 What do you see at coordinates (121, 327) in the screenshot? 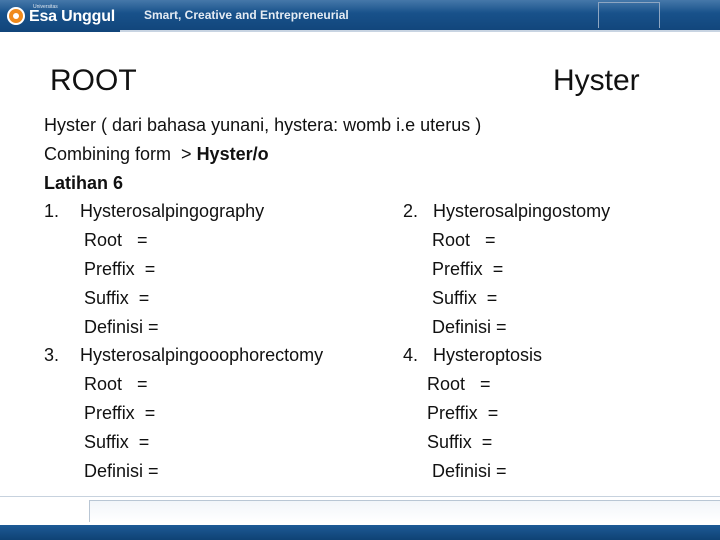
I see `item-1-definition: Definisi =` at bounding box center [121, 327].